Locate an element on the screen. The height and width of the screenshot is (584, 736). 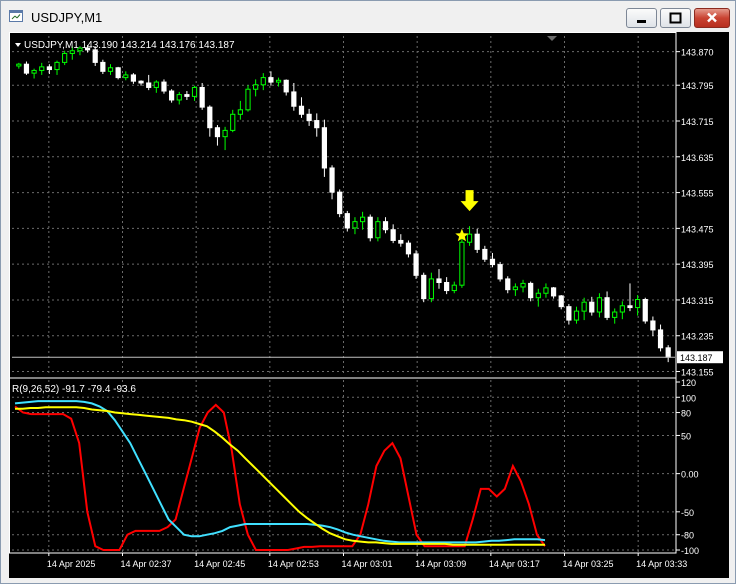
scroll-triangle-icon is located at coordinates (552, 38).